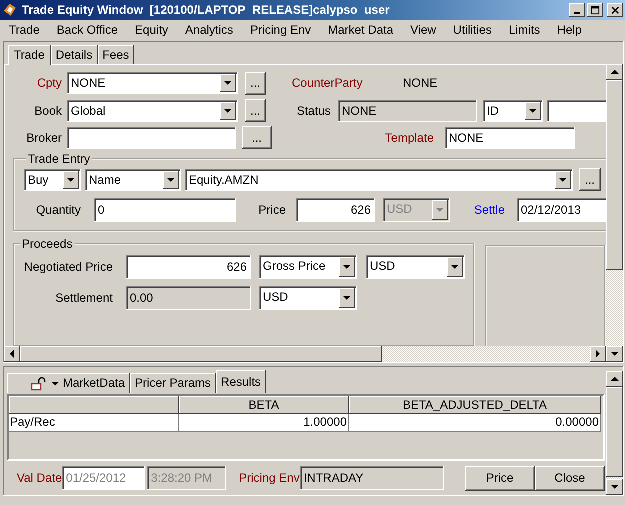 The width and height of the screenshot is (625, 505). Describe the element at coordinates (525, 30) in the screenshot. I see `menu-item: Limits` at that location.